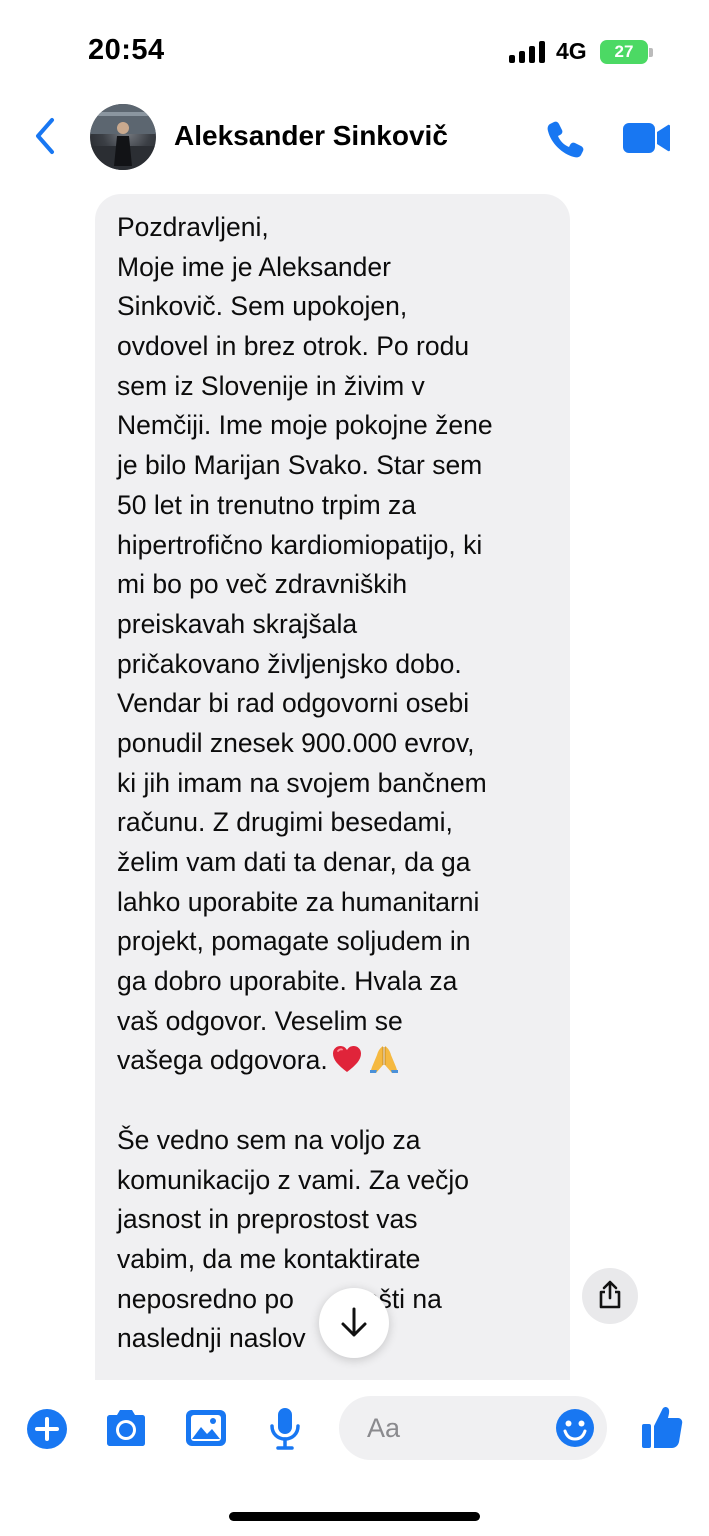  What do you see at coordinates (271, 385) in the screenshot?
I see `message-line: sem iz Slovenije in živim v` at bounding box center [271, 385].